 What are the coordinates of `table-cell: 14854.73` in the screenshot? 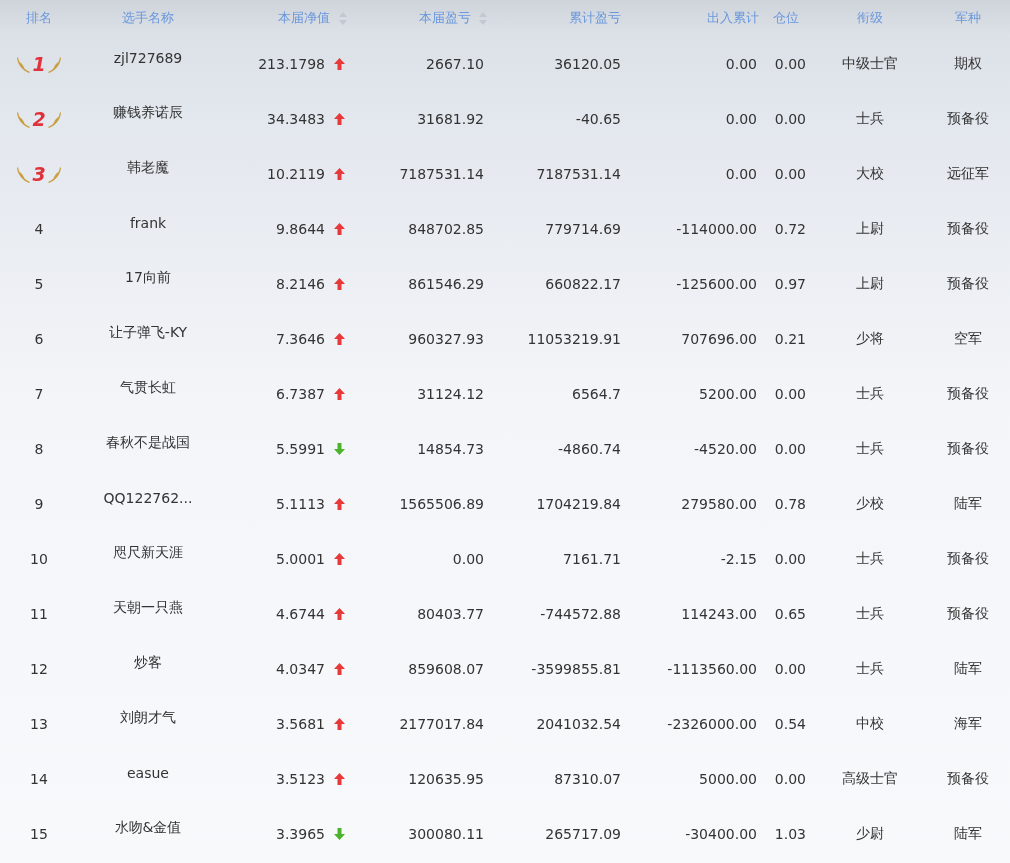 It's located at (450, 448).